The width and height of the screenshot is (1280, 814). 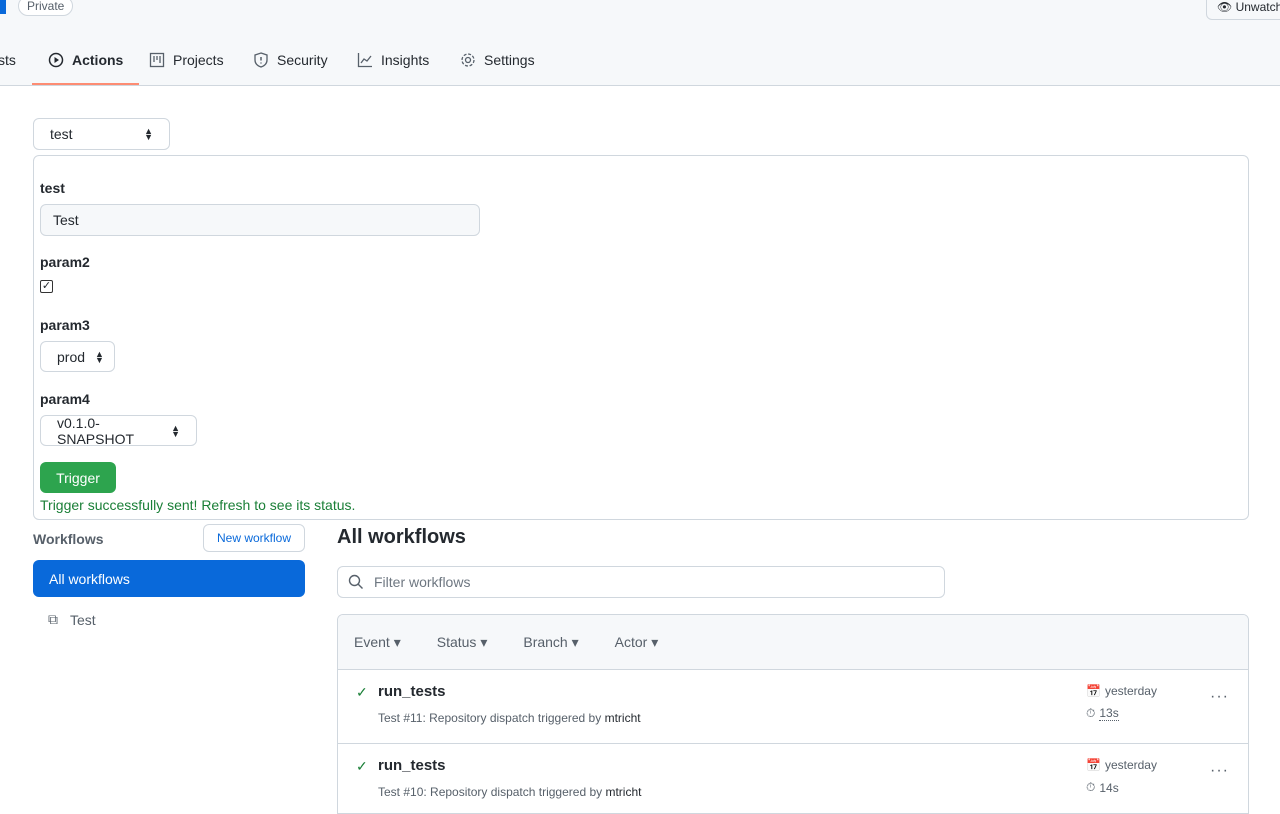 I want to click on search-icon, so click(x=355, y=581).